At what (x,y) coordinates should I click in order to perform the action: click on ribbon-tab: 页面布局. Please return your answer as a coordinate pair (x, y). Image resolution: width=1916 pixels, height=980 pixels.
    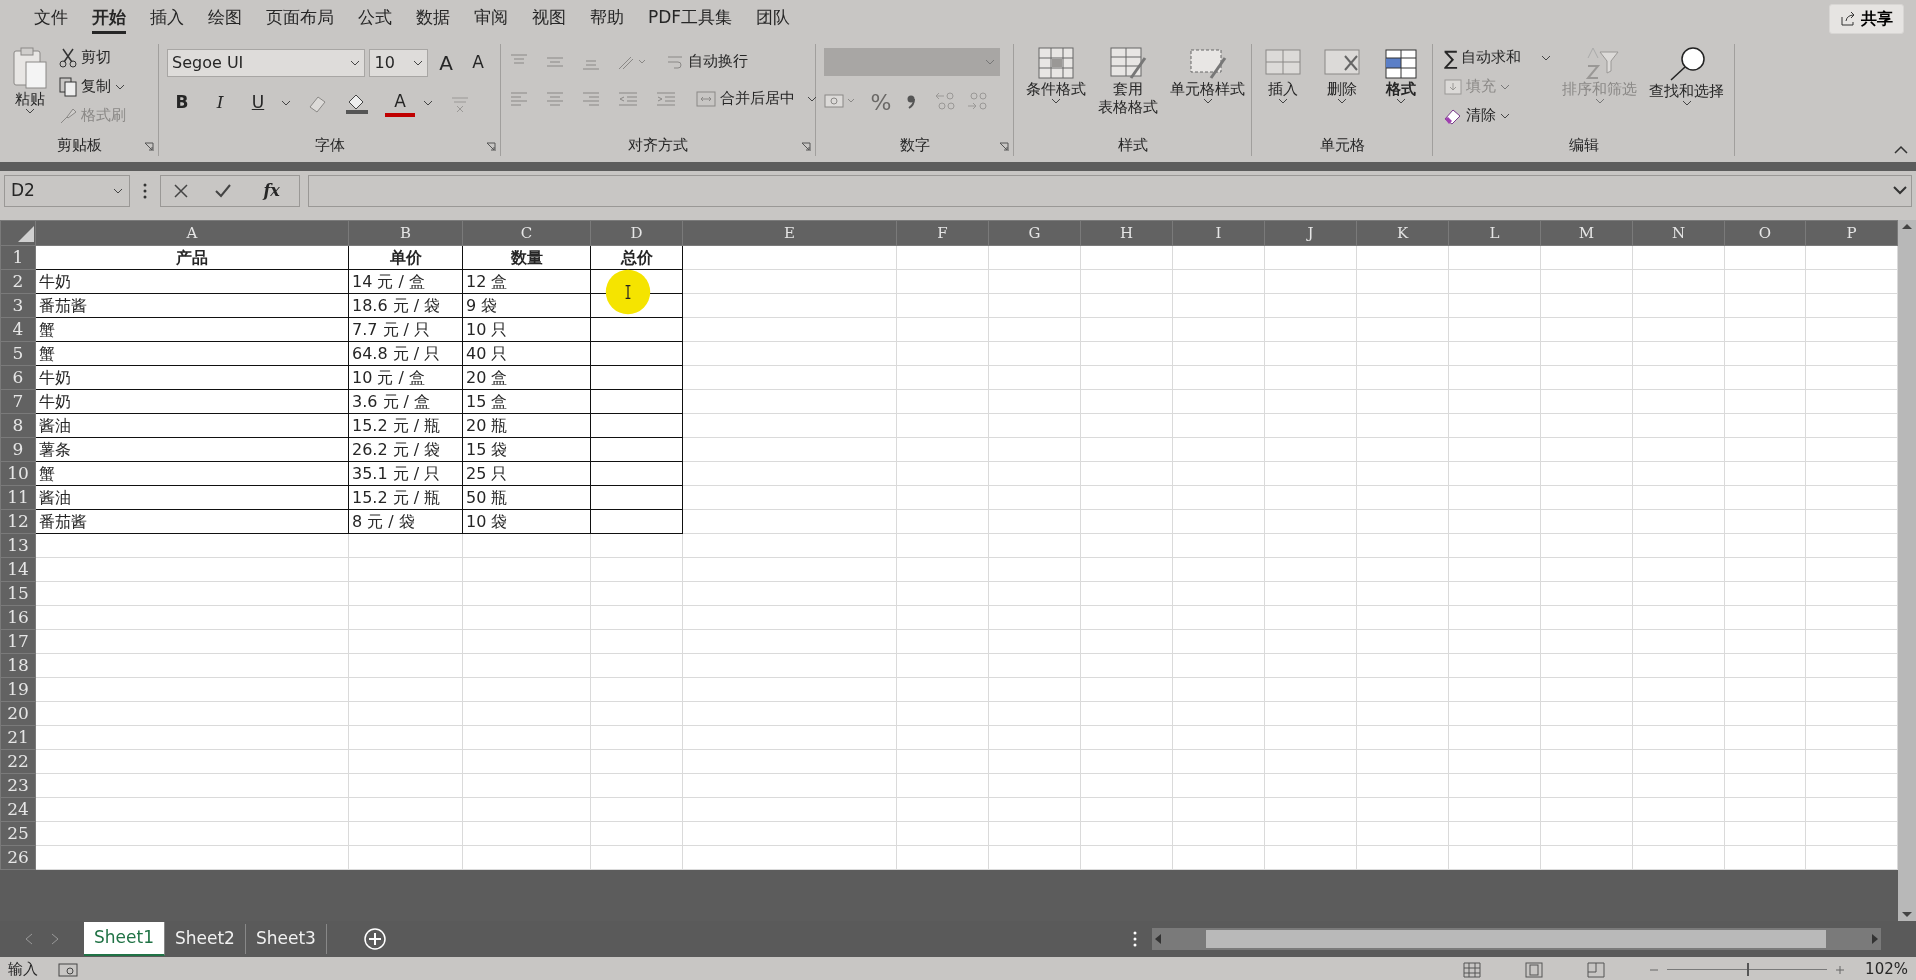
    Looking at the image, I should click on (300, 18).